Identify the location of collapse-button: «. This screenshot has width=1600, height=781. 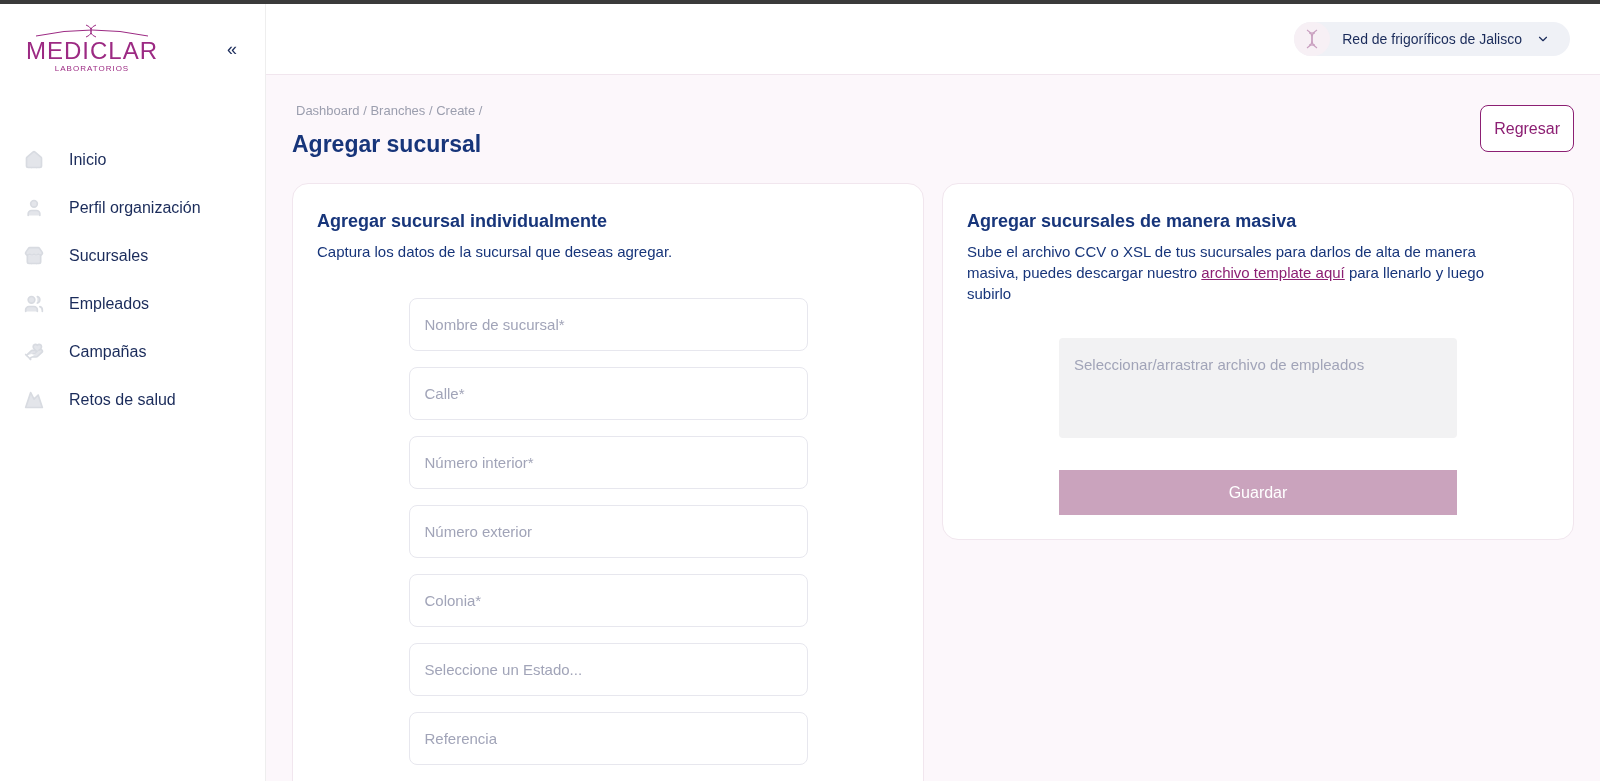
(232, 49).